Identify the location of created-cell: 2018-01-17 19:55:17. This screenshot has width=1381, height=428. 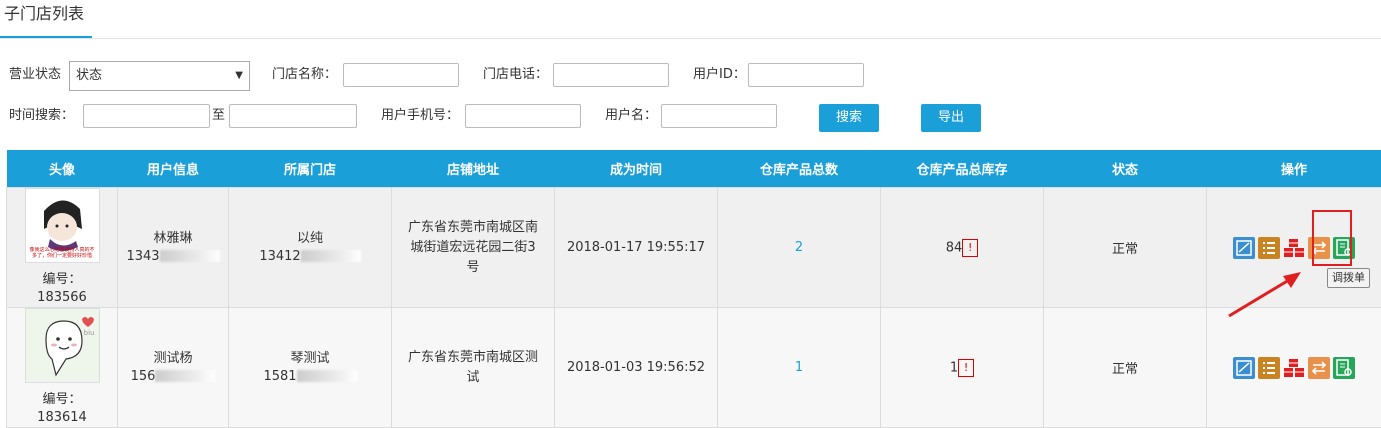
(636, 248).